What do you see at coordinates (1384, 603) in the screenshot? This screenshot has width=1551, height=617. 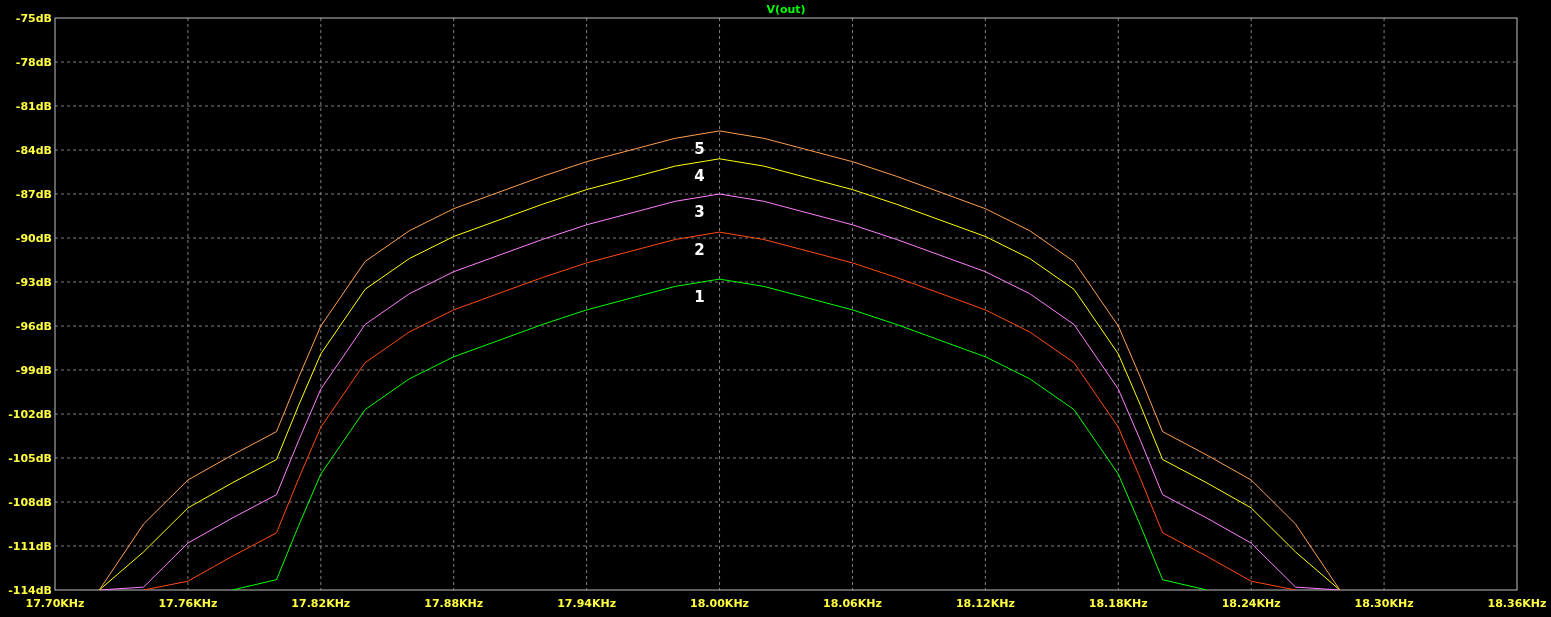 I see `x-tick-label: 18.30KHz` at bounding box center [1384, 603].